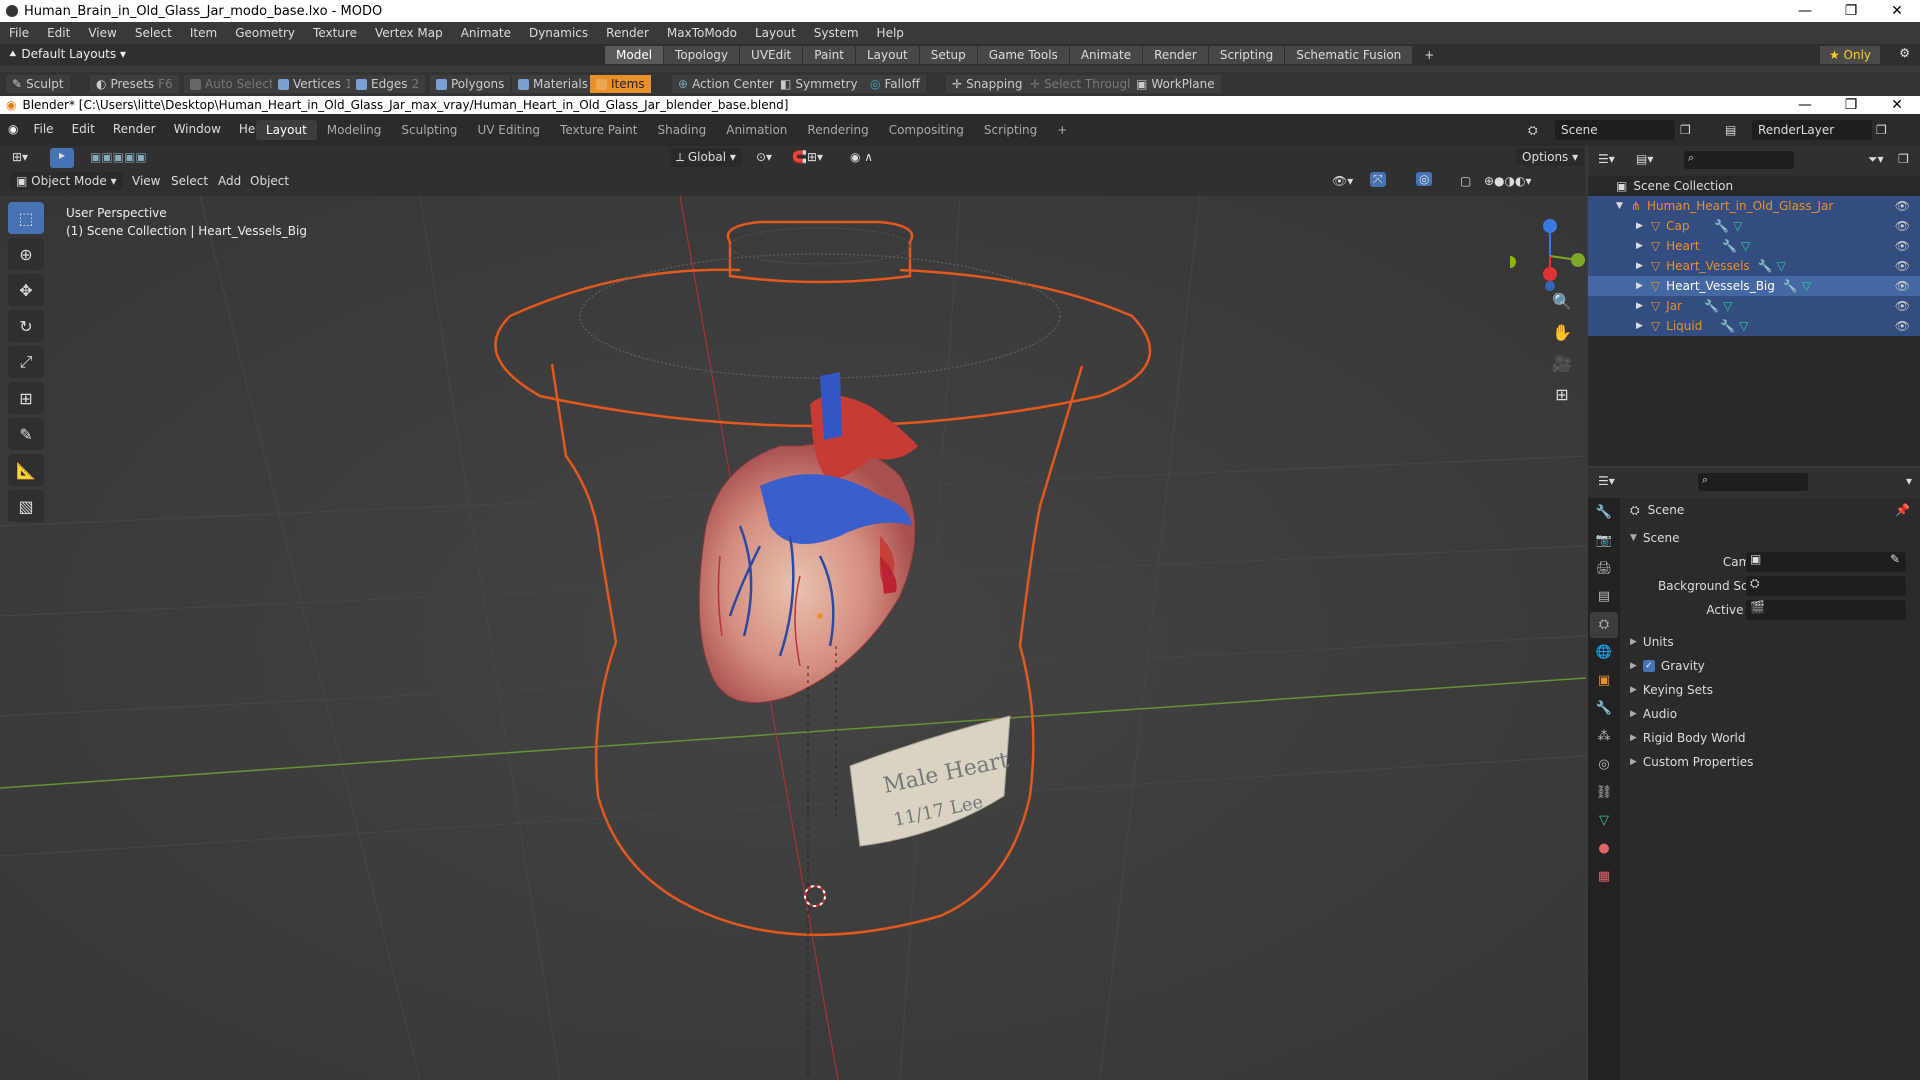  Describe the element at coordinates (702, 55) in the screenshot. I see `tab-topology: Topology` at that location.